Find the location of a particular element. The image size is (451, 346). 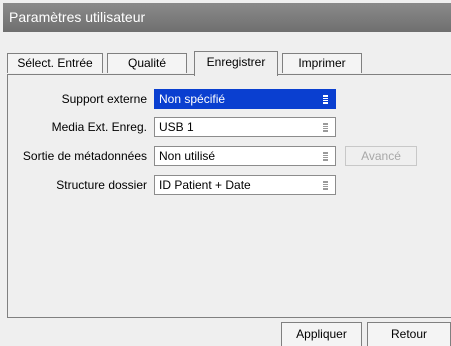

external-media-value: Non spécifié is located at coordinates (192, 99).